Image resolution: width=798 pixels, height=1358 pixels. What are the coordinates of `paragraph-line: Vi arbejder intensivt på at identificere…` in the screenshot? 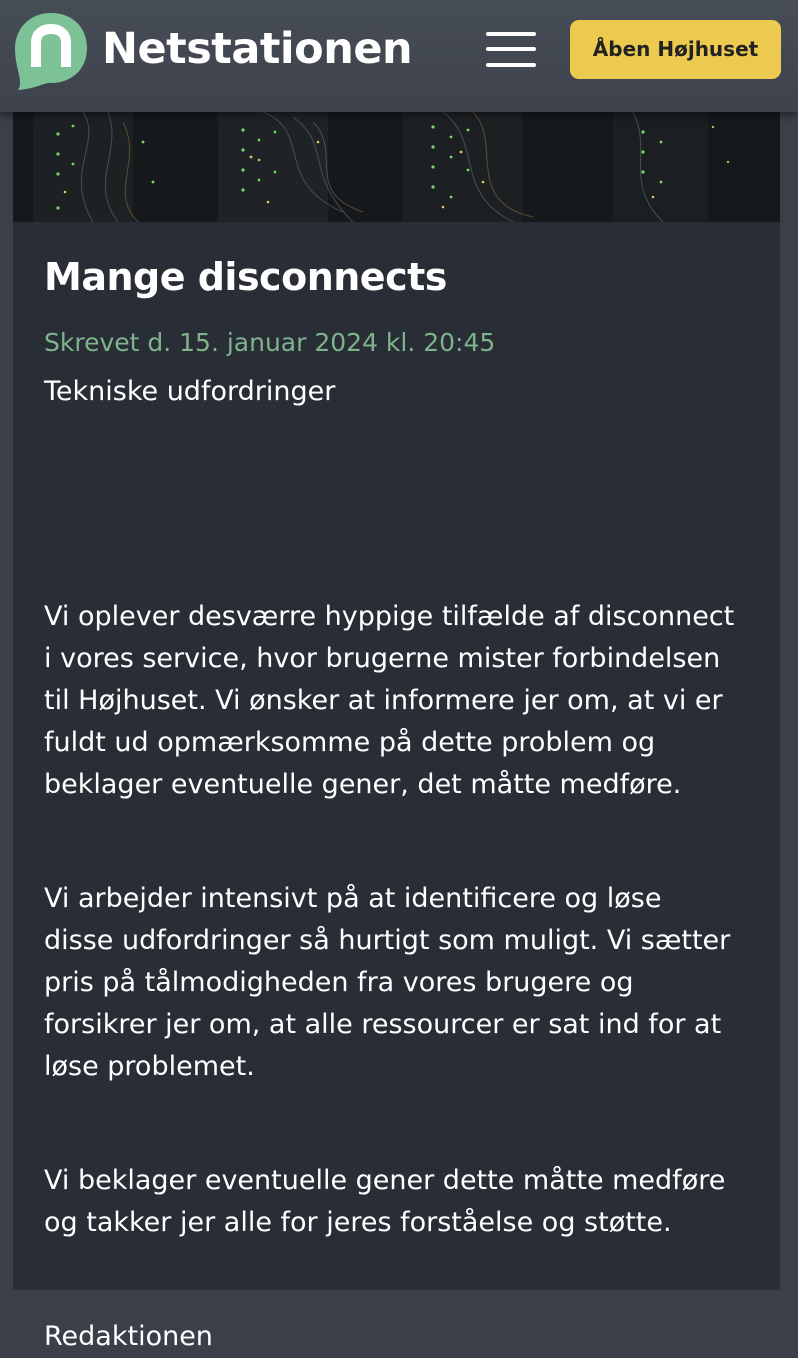 It's located at (353, 898).